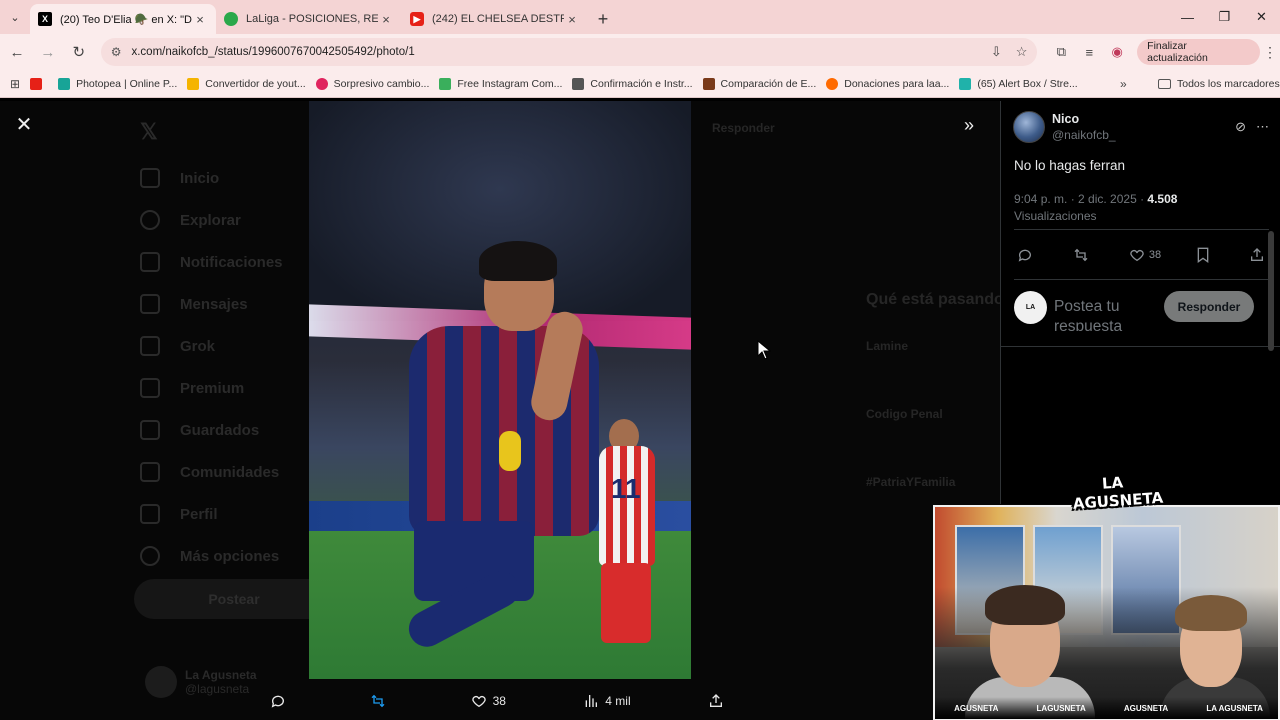 This screenshot has height=720, width=1280. Describe the element at coordinates (832, 83) in the screenshot. I see `donation-icon` at that location.